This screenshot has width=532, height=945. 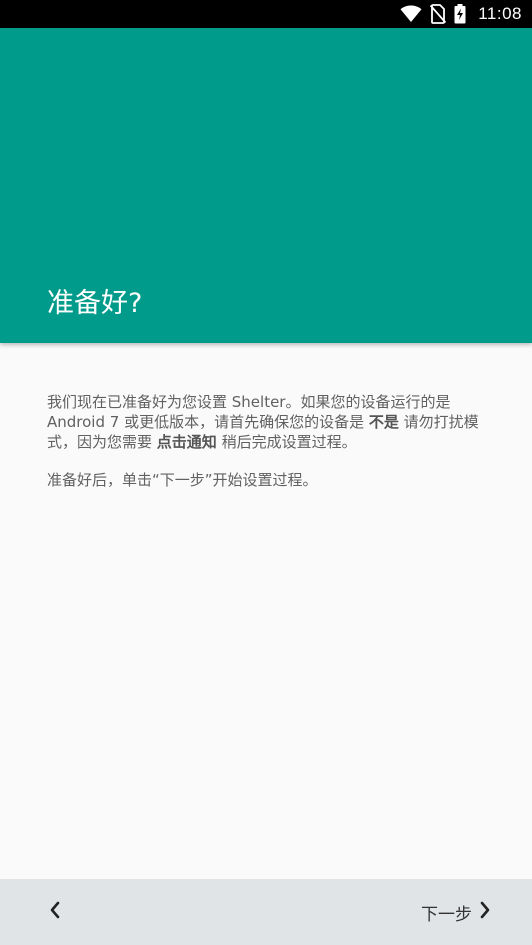 What do you see at coordinates (286, 442) in the screenshot?
I see `intro-text-part3: 稍后完成设置过程。` at bounding box center [286, 442].